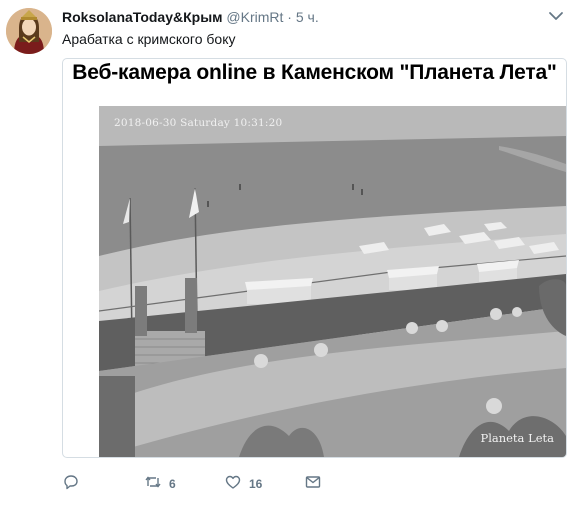  What do you see at coordinates (517, 438) in the screenshot?
I see `webcam-watermark: Planeta Leta` at bounding box center [517, 438].